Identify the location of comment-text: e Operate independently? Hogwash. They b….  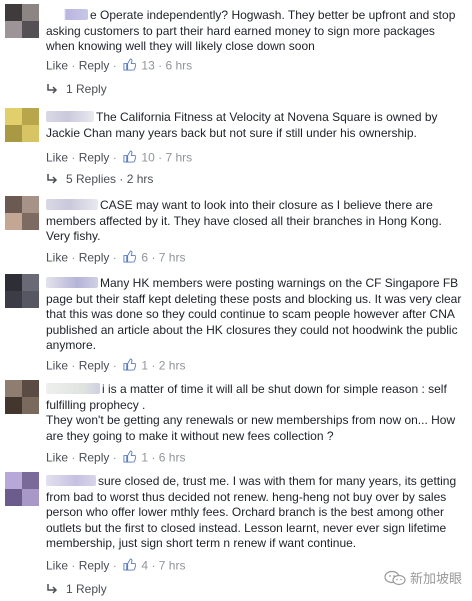
(251, 30).